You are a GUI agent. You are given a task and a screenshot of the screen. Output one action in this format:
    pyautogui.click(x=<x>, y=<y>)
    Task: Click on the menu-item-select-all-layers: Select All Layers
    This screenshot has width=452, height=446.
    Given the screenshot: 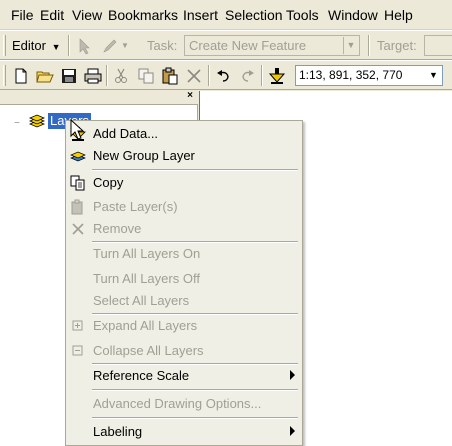 What is the action you would take?
    pyautogui.click(x=184, y=301)
    